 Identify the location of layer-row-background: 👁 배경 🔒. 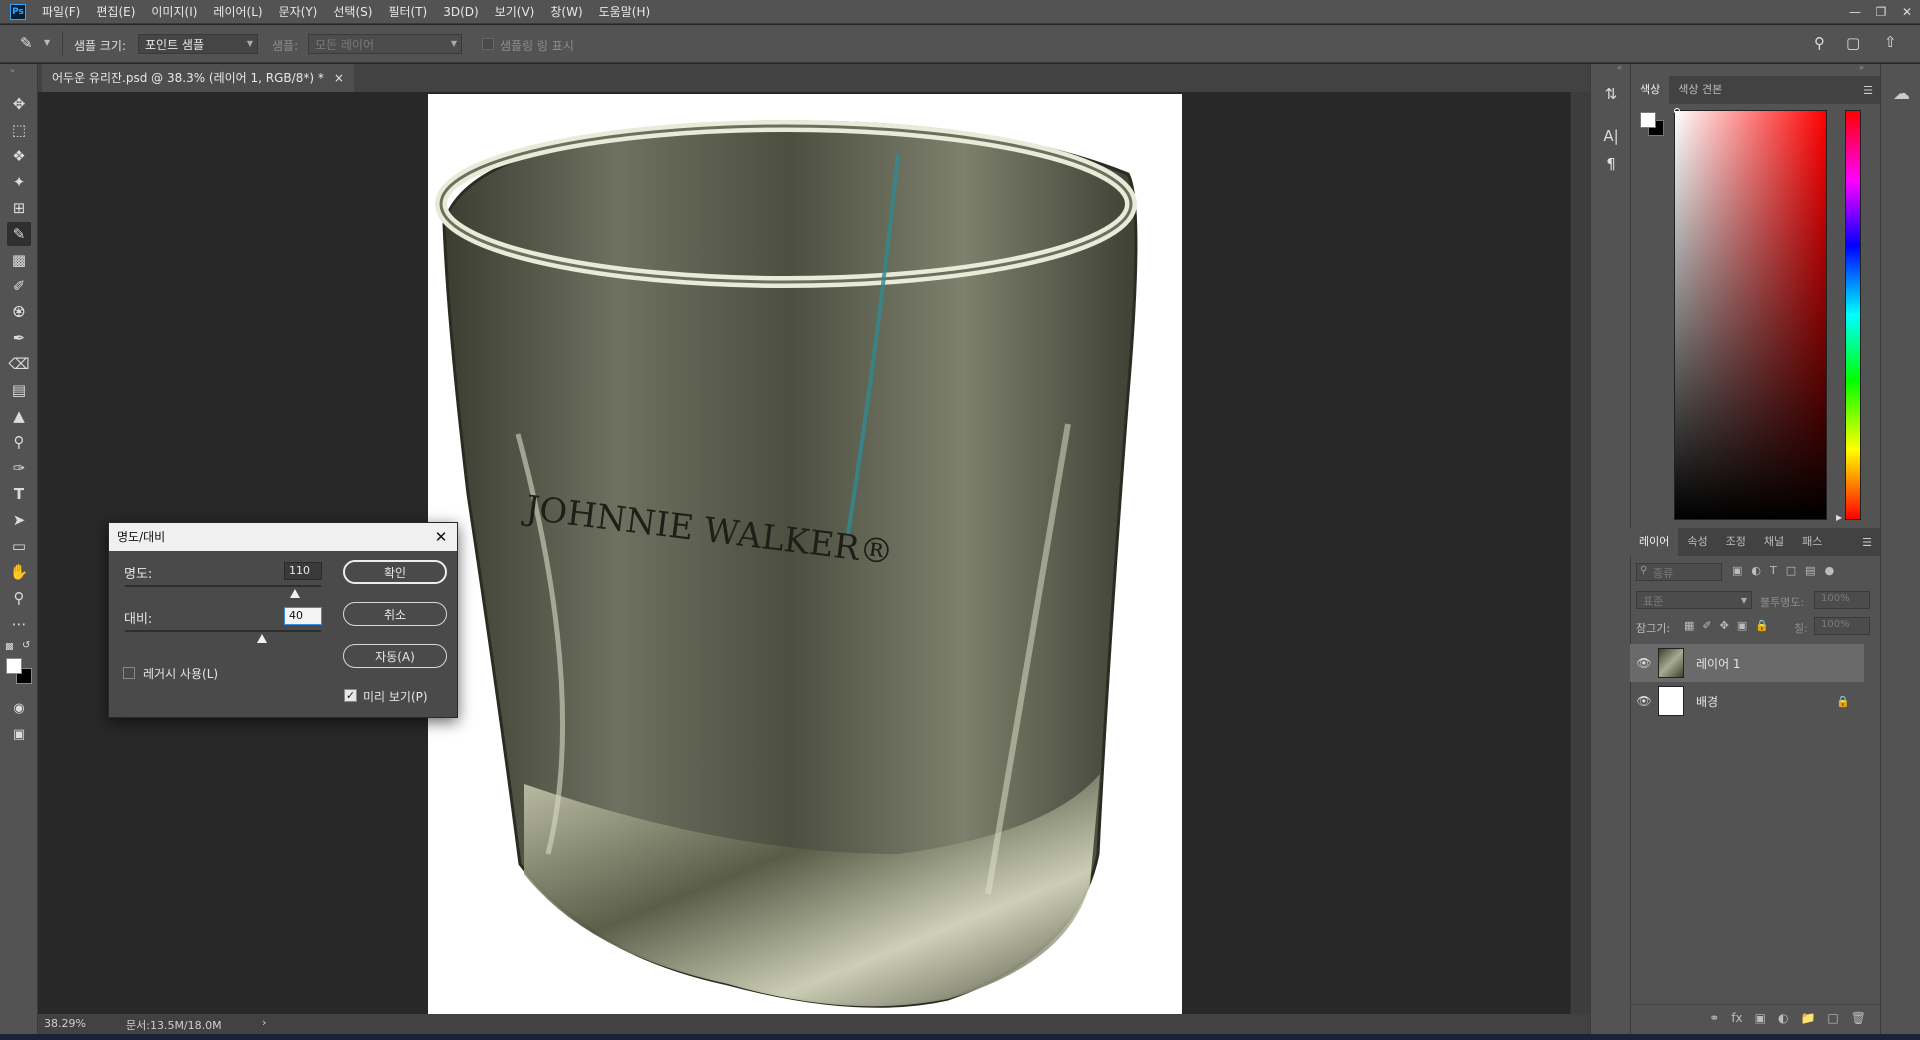
(1747, 701).